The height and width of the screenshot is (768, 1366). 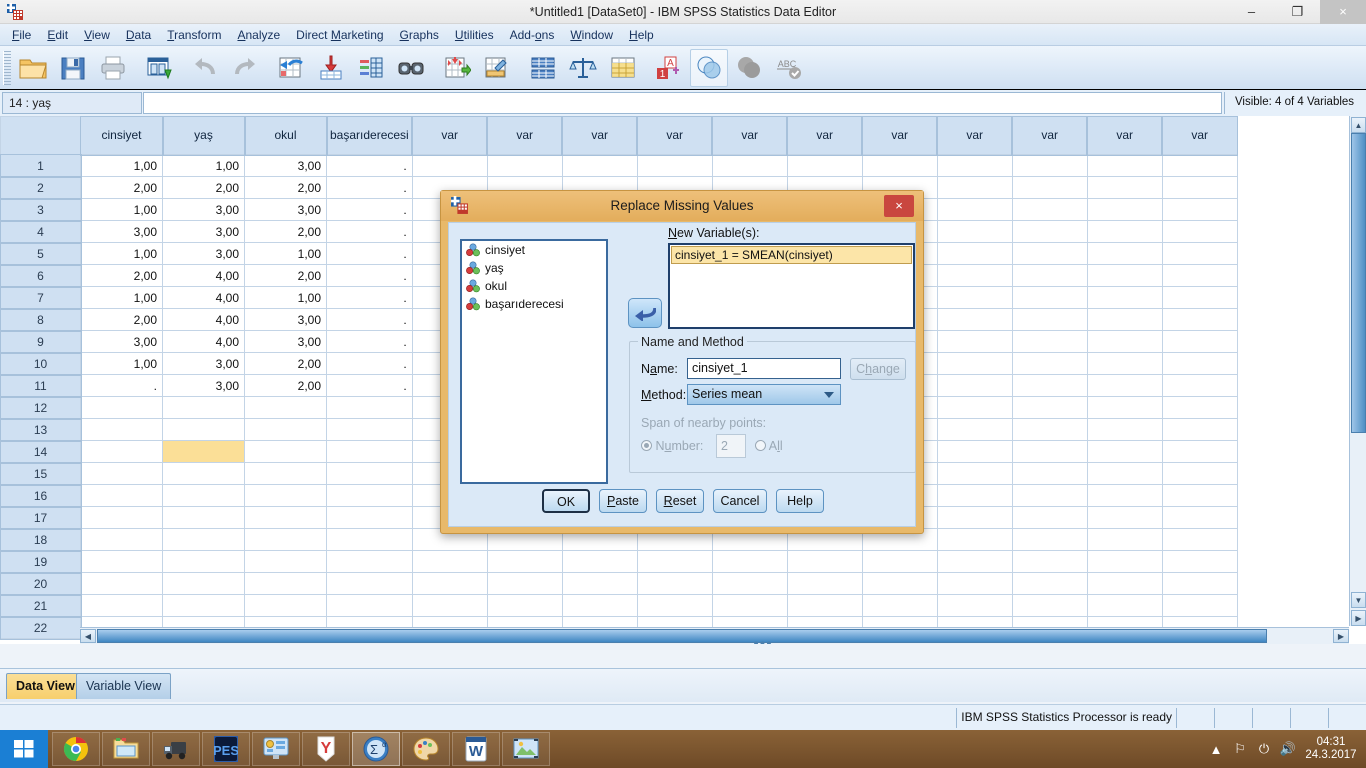 What do you see at coordinates (41, 539) in the screenshot?
I see `row-header: 18` at bounding box center [41, 539].